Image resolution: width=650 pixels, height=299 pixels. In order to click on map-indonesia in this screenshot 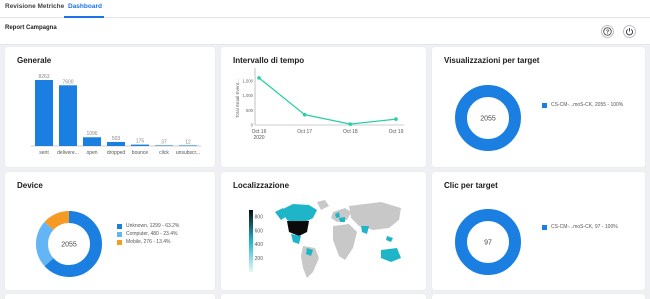, I will do `click(389, 239)`.